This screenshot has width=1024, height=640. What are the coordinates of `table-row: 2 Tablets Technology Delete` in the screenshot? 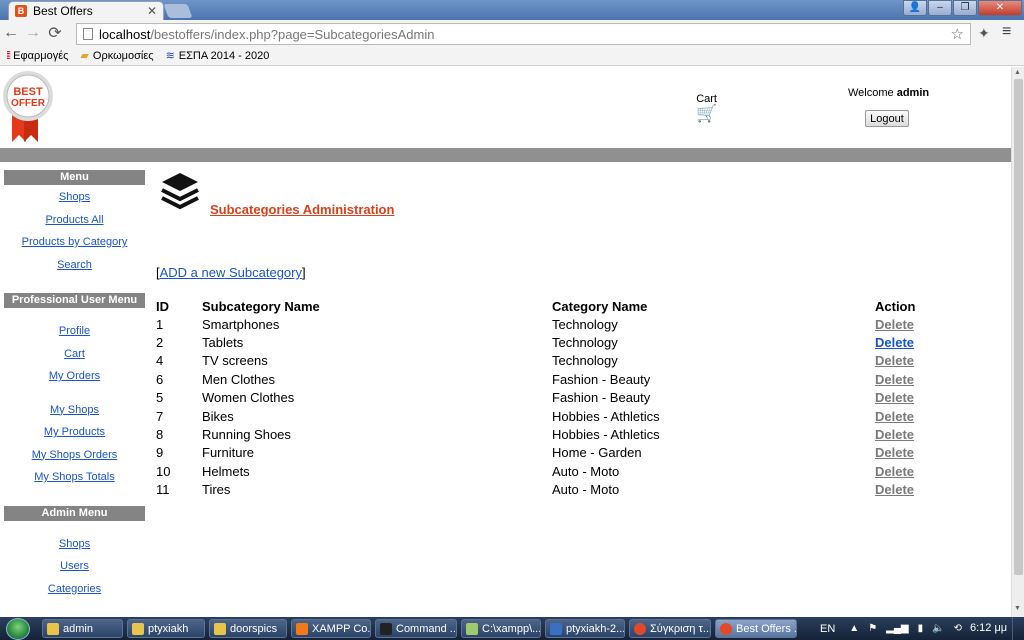 It's located at (535, 342).